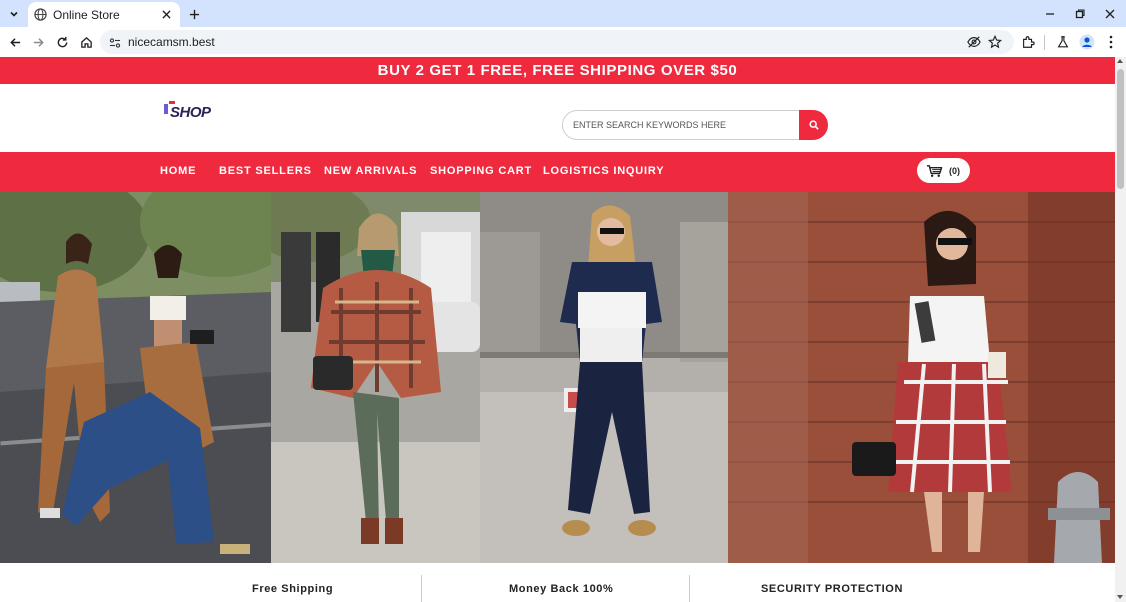 The width and height of the screenshot is (1126, 602). Describe the element at coordinates (481, 171) in the screenshot. I see `nav-shopping-cart: SHOPPING CART` at that location.